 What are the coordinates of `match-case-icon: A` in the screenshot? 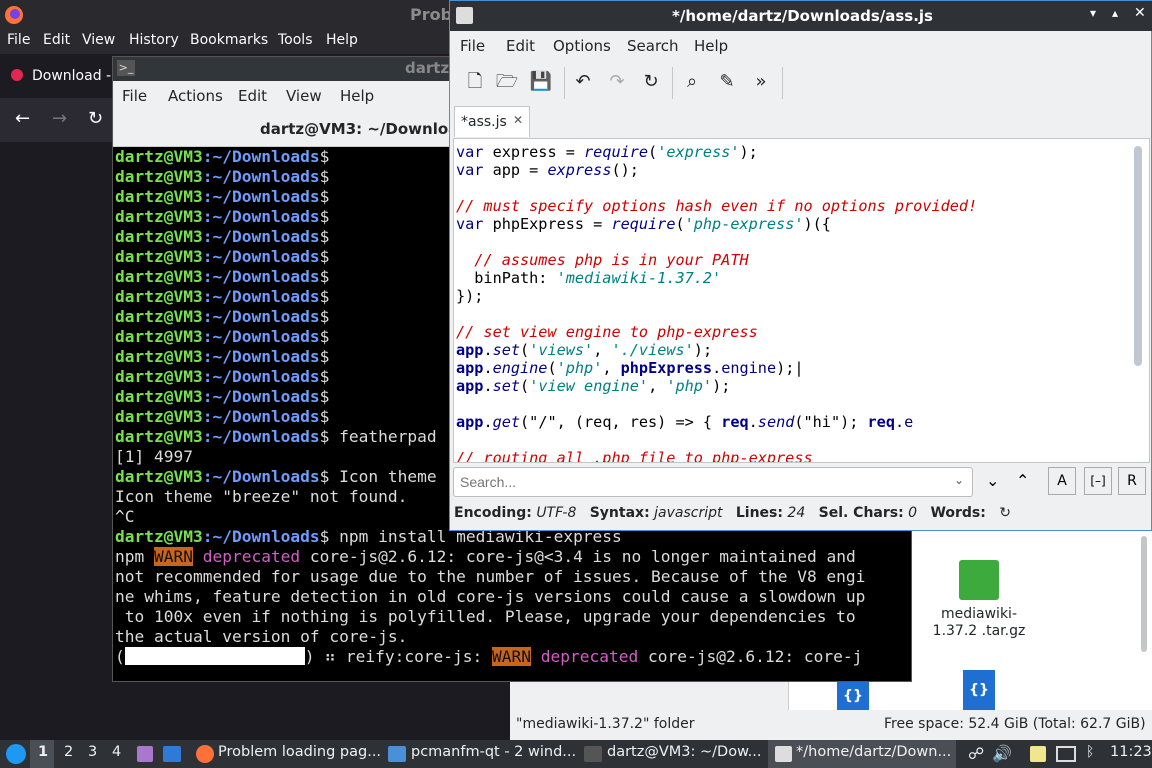 It's located at (1062, 481).